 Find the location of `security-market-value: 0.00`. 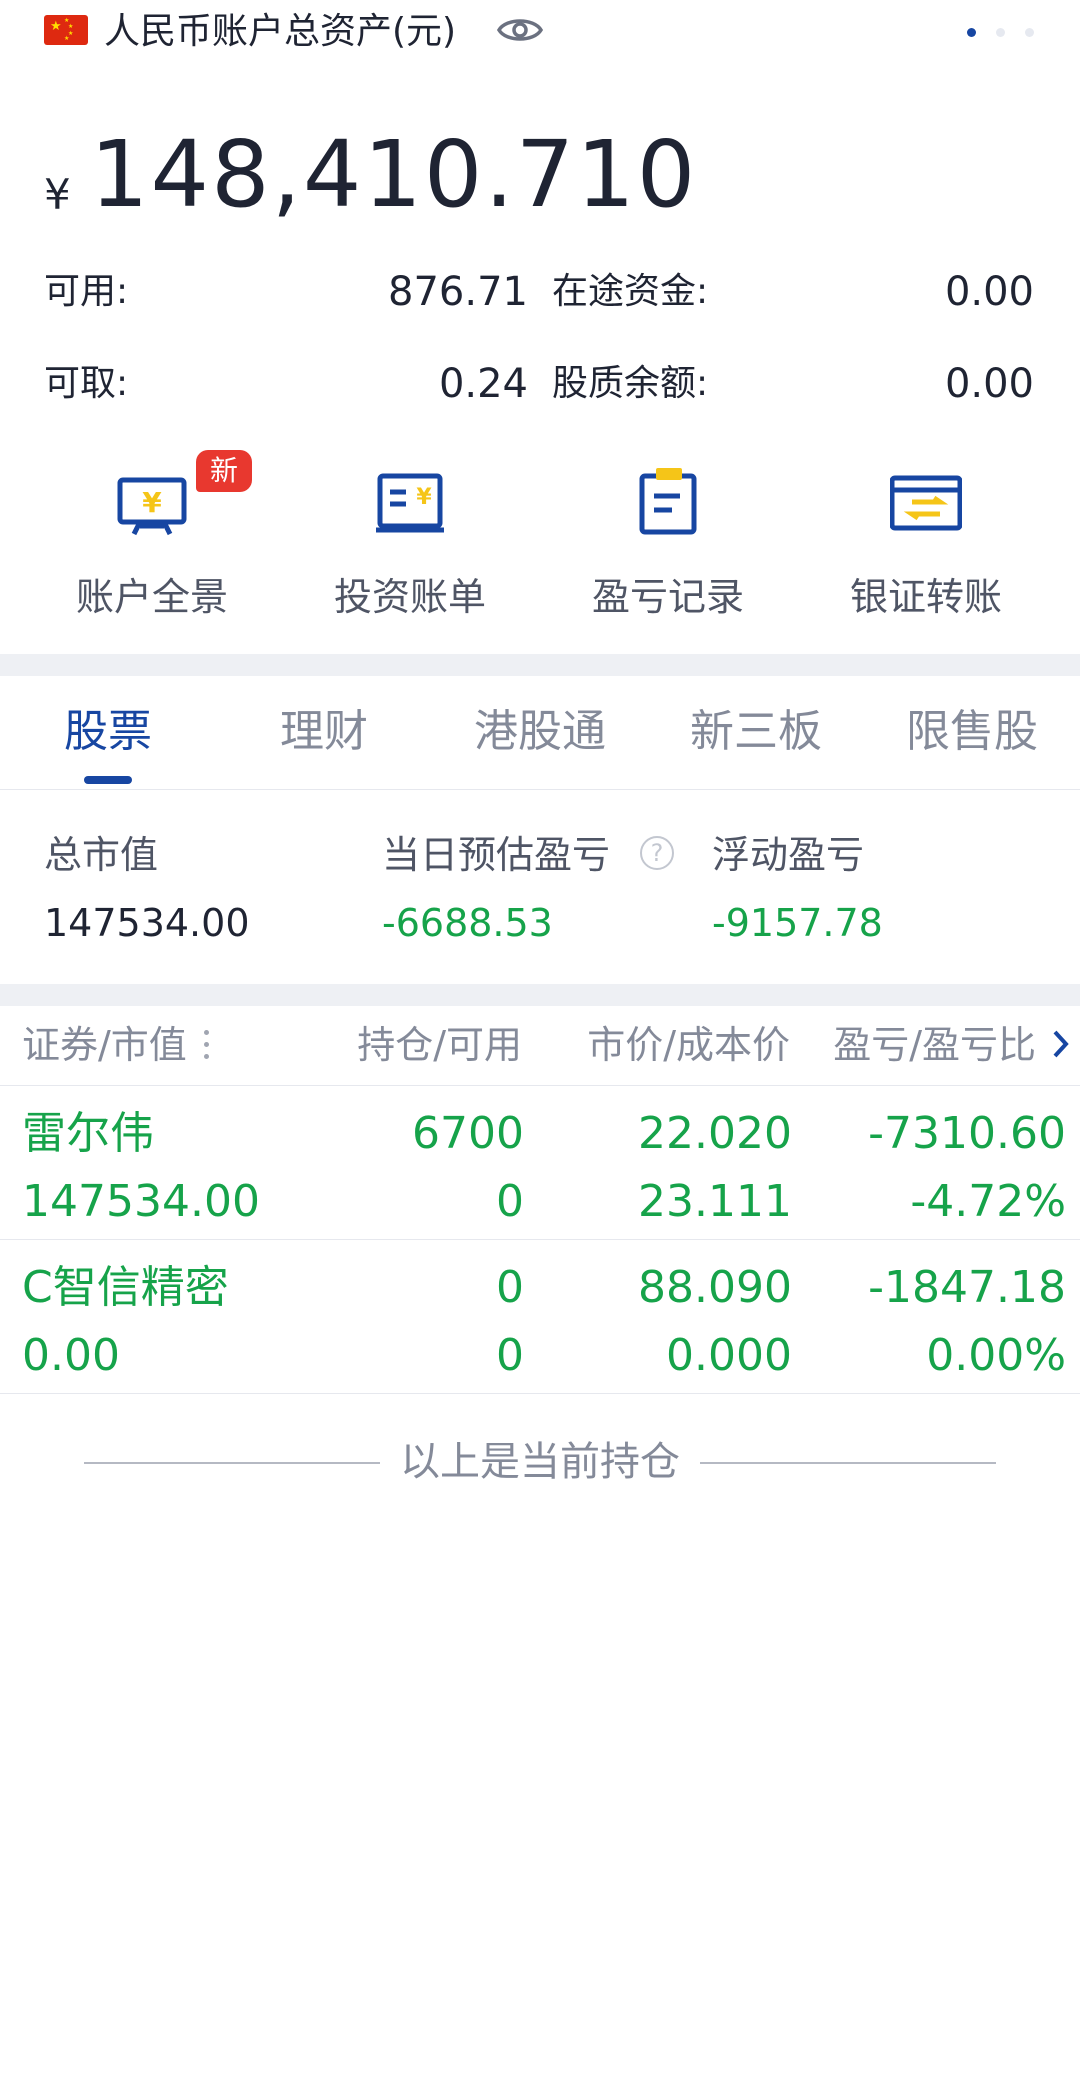

security-market-value: 0.00 is located at coordinates (71, 1355).